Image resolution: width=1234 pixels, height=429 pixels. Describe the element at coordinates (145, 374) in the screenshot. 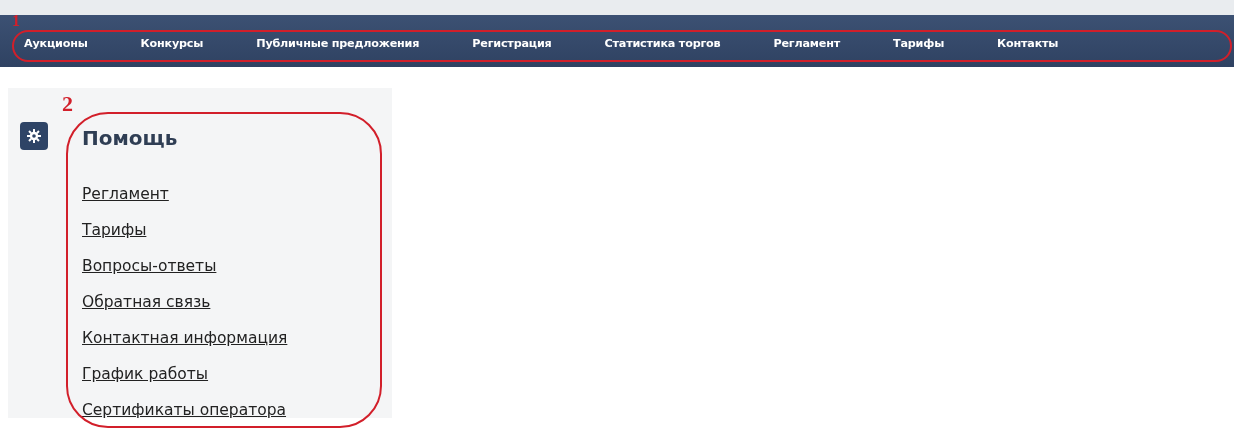

I see `help-link: График работы` at that location.